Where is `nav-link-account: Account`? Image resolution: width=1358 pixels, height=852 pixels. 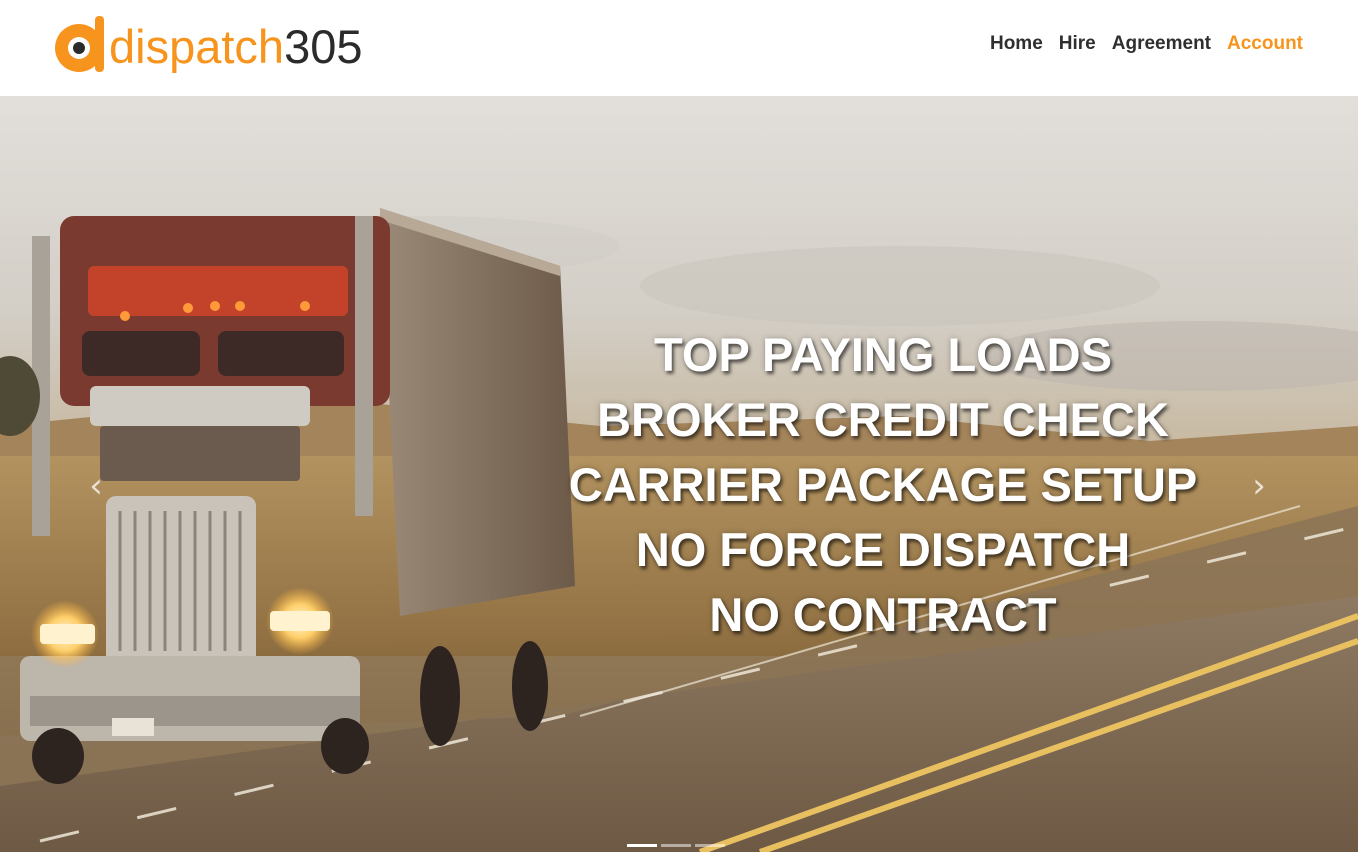
nav-link-account: Account is located at coordinates (1265, 44).